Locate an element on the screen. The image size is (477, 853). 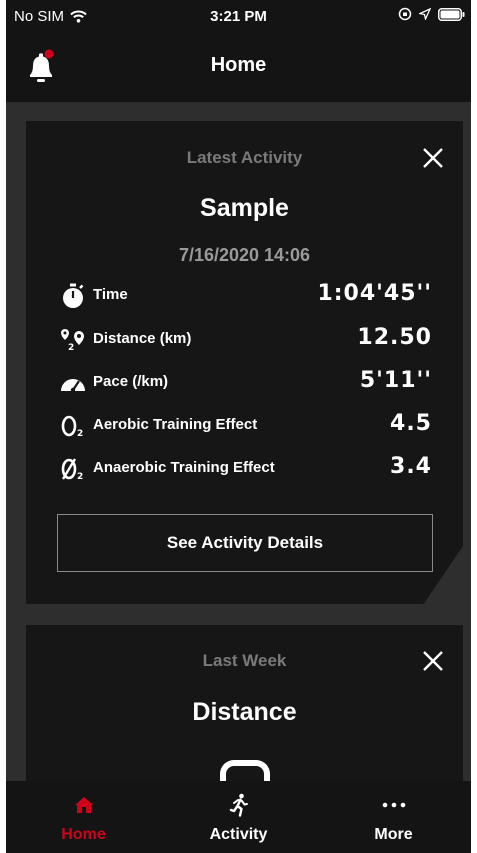
card-kicker: Last Week is located at coordinates (244, 660).